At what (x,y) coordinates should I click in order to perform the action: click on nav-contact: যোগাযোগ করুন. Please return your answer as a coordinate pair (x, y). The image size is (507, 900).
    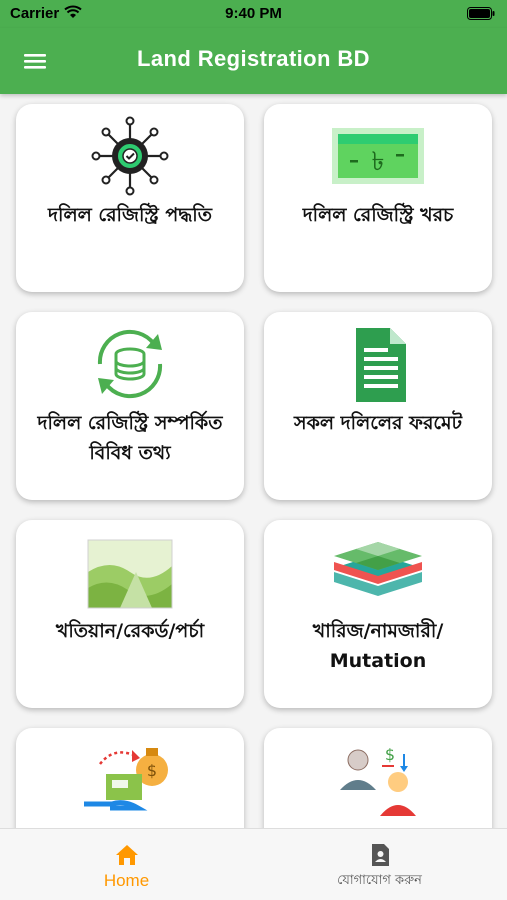
    Looking at the image, I should click on (379, 864).